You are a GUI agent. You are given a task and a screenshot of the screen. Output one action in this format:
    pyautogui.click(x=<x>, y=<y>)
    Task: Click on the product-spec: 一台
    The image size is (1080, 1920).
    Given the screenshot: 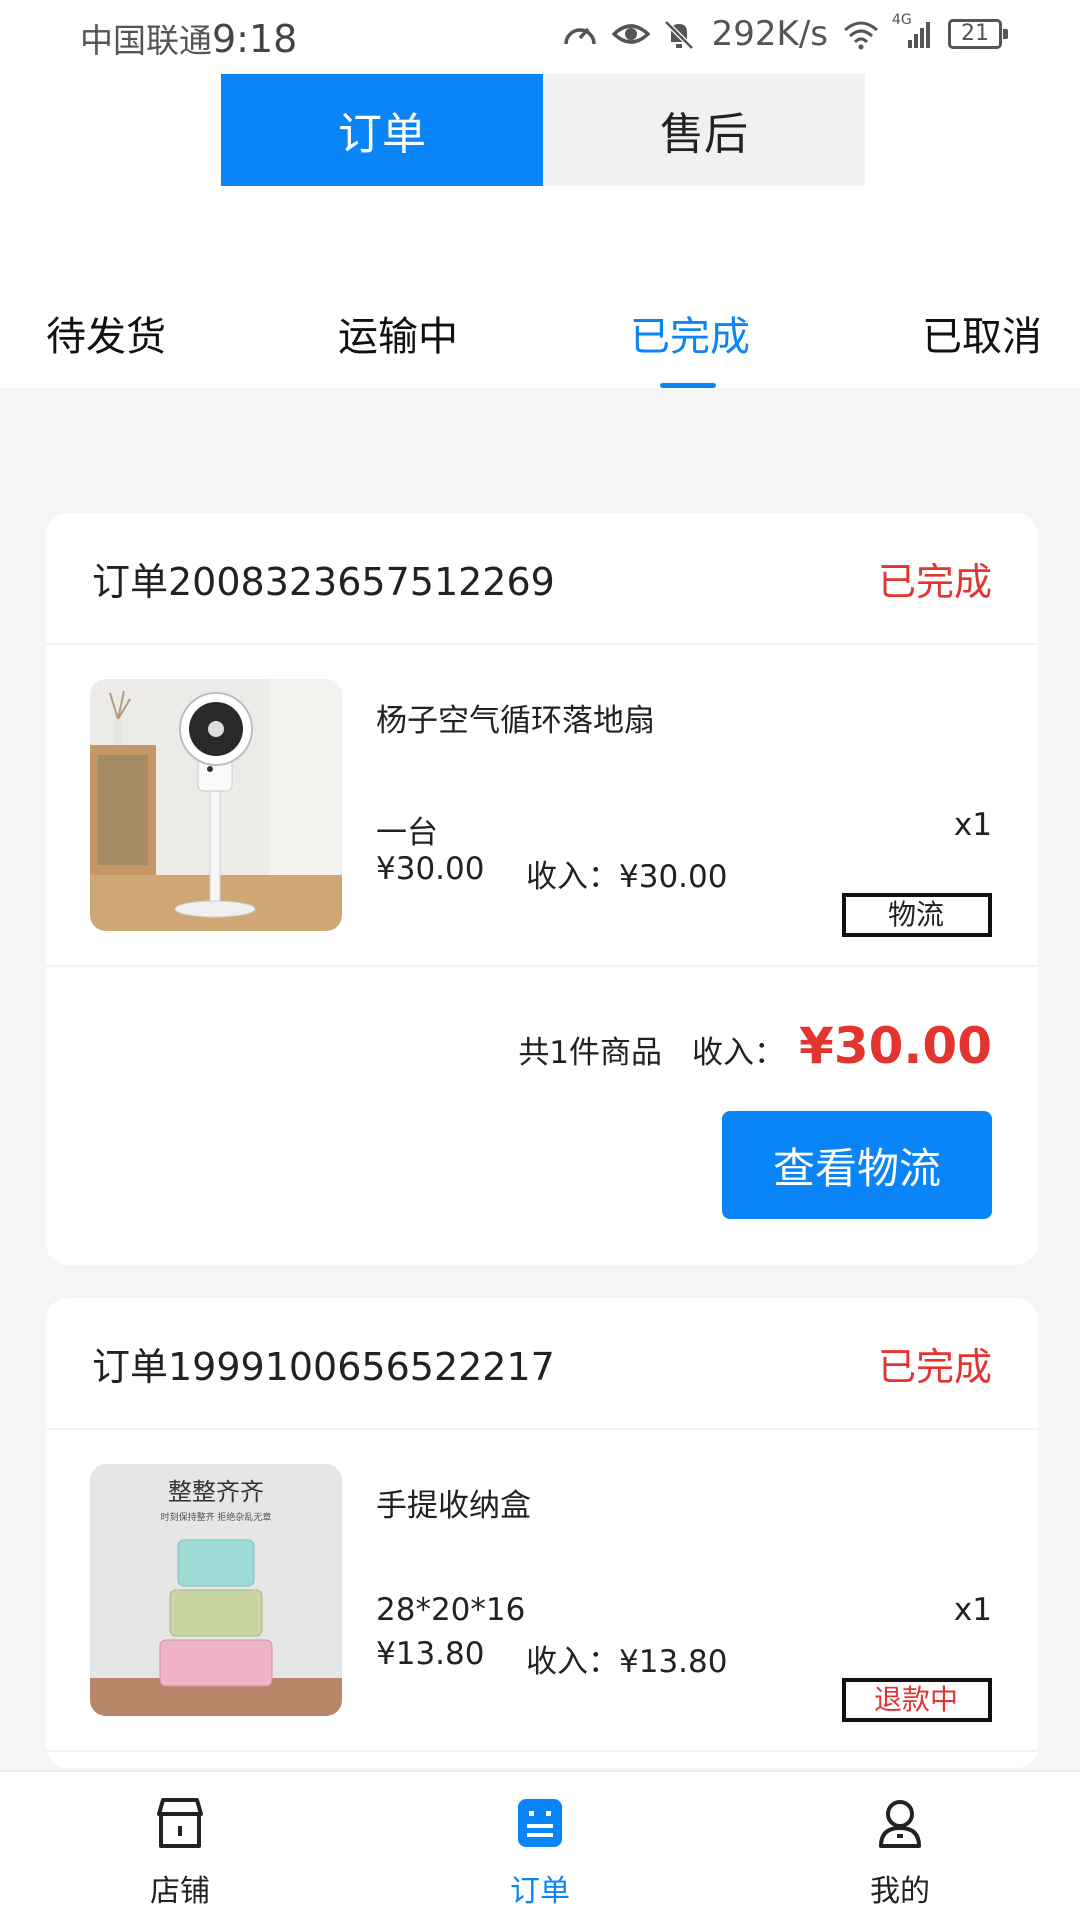 What is the action you would take?
    pyautogui.click(x=407, y=833)
    